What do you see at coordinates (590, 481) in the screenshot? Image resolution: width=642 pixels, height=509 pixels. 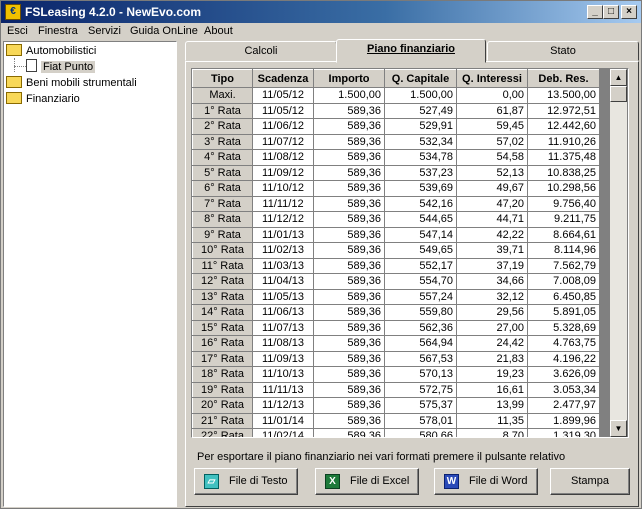 I see `print-button: Stampa` at bounding box center [590, 481].